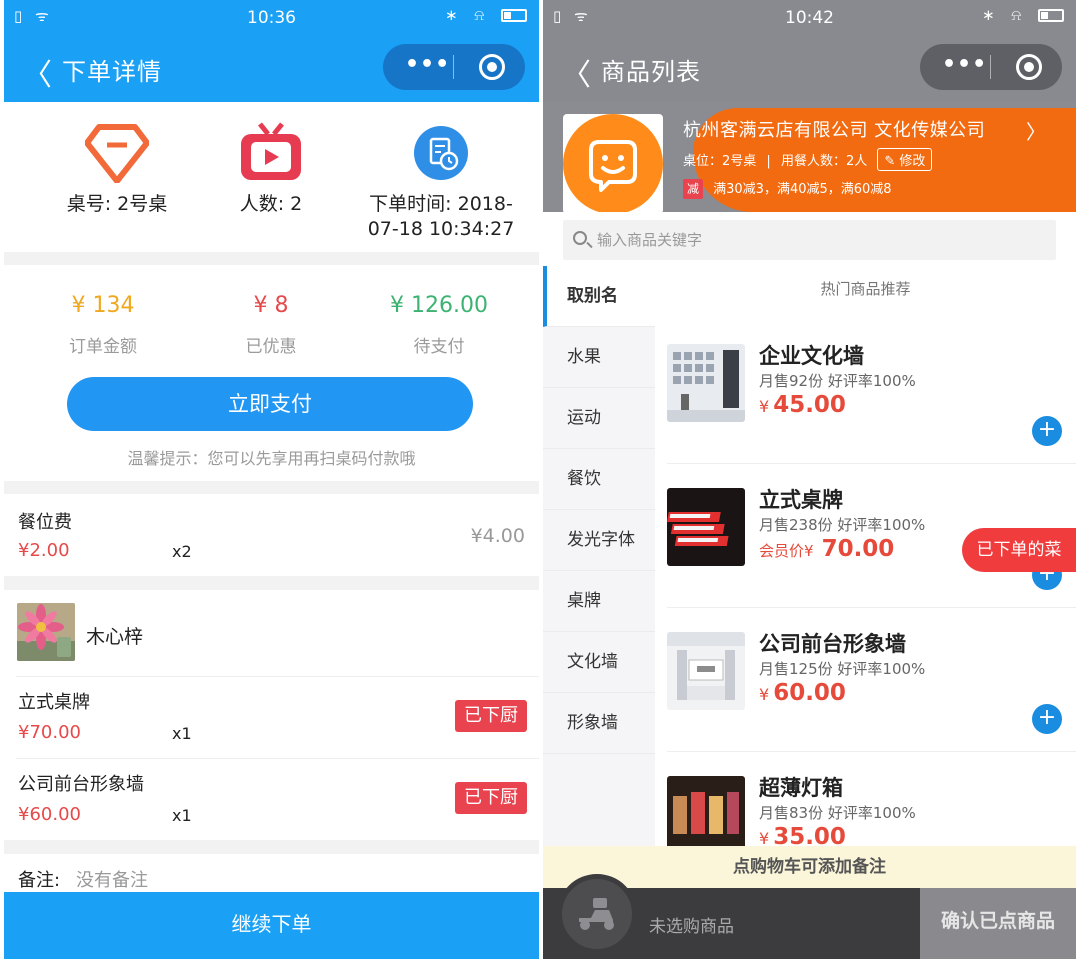 This screenshot has height=959, width=1080. I want to click on category-item: 桌牌, so click(599, 601).